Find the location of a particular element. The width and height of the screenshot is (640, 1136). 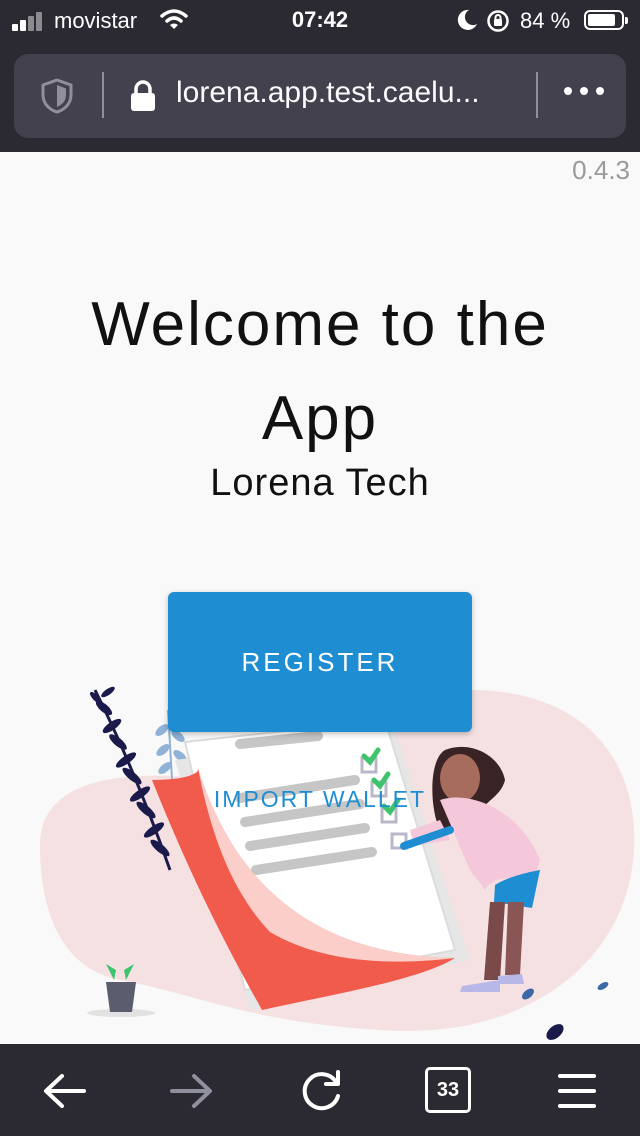

moon-icon is located at coordinates (467, 19).